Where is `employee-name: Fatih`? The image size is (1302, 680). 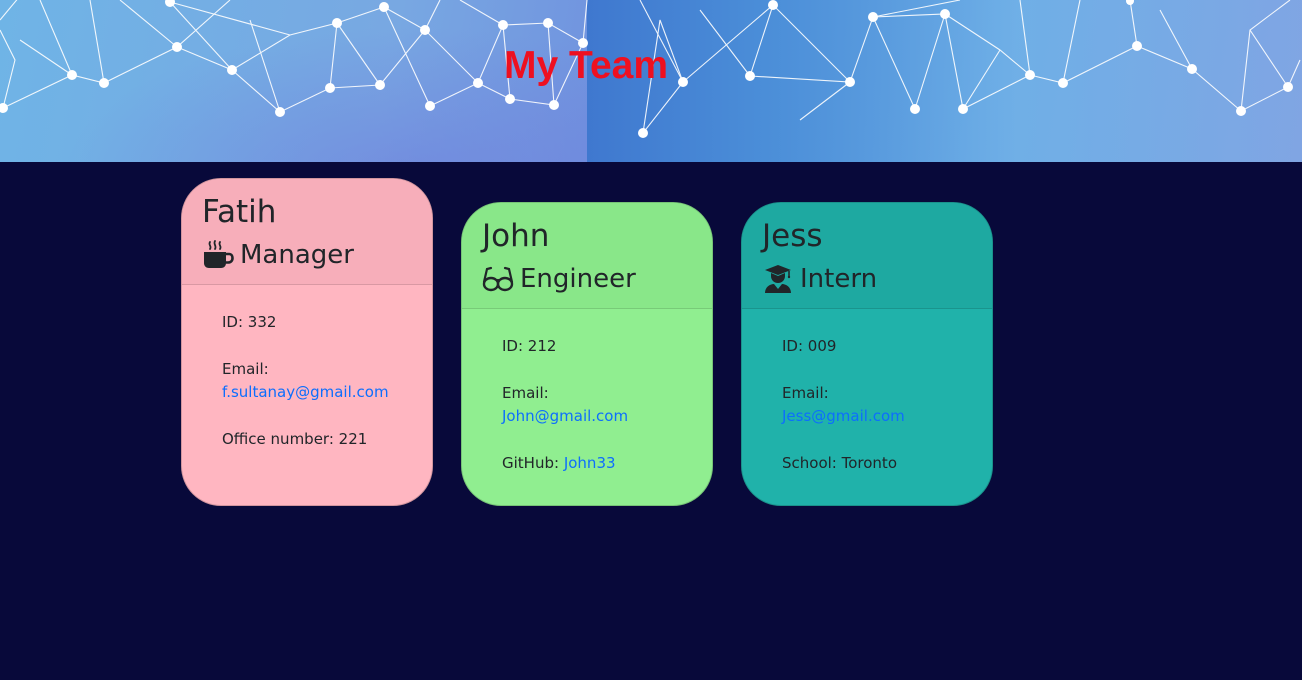
employee-name: Fatih is located at coordinates (239, 212).